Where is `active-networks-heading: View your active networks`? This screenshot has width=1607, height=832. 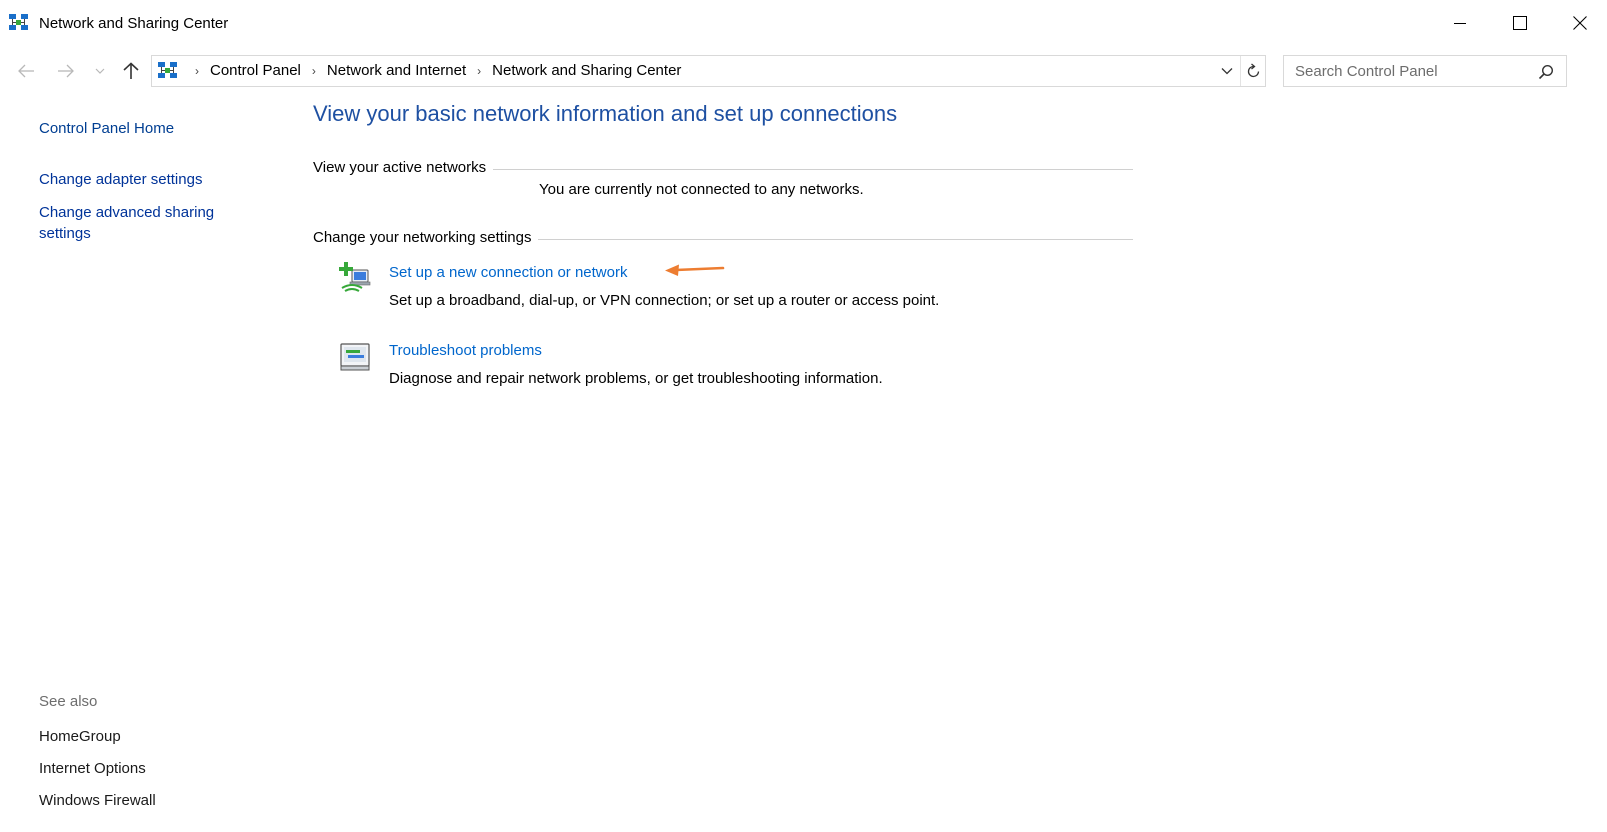
active-networks-heading: View your active networks is located at coordinates (400, 167).